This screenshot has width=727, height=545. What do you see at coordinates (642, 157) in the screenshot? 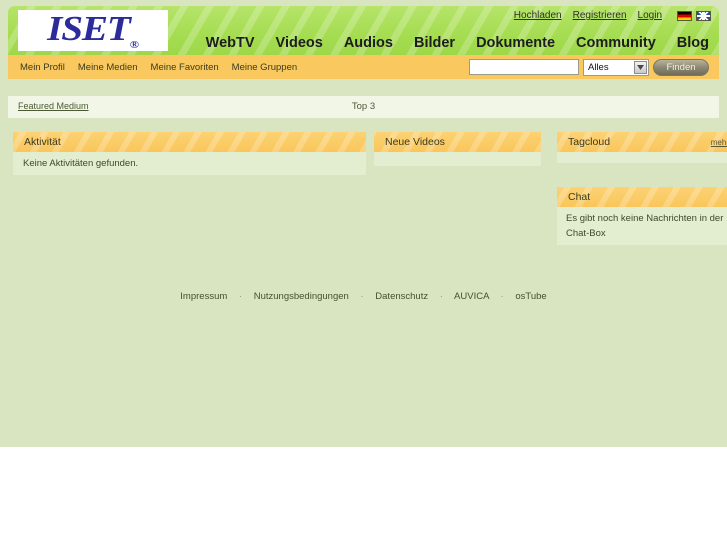
I see `panel-tagcloud-body` at bounding box center [642, 157].